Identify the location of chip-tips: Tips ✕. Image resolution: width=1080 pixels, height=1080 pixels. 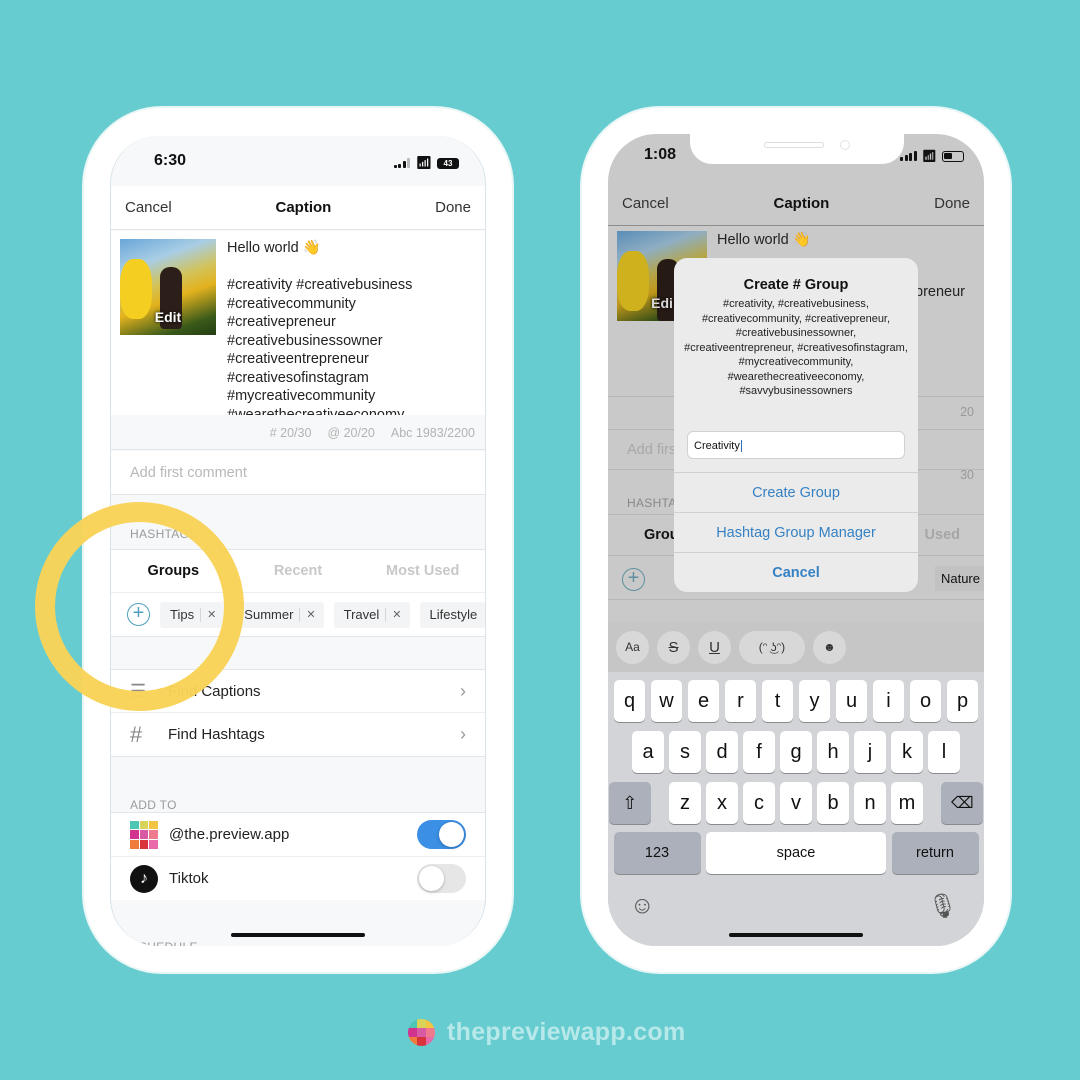
(192, 614).